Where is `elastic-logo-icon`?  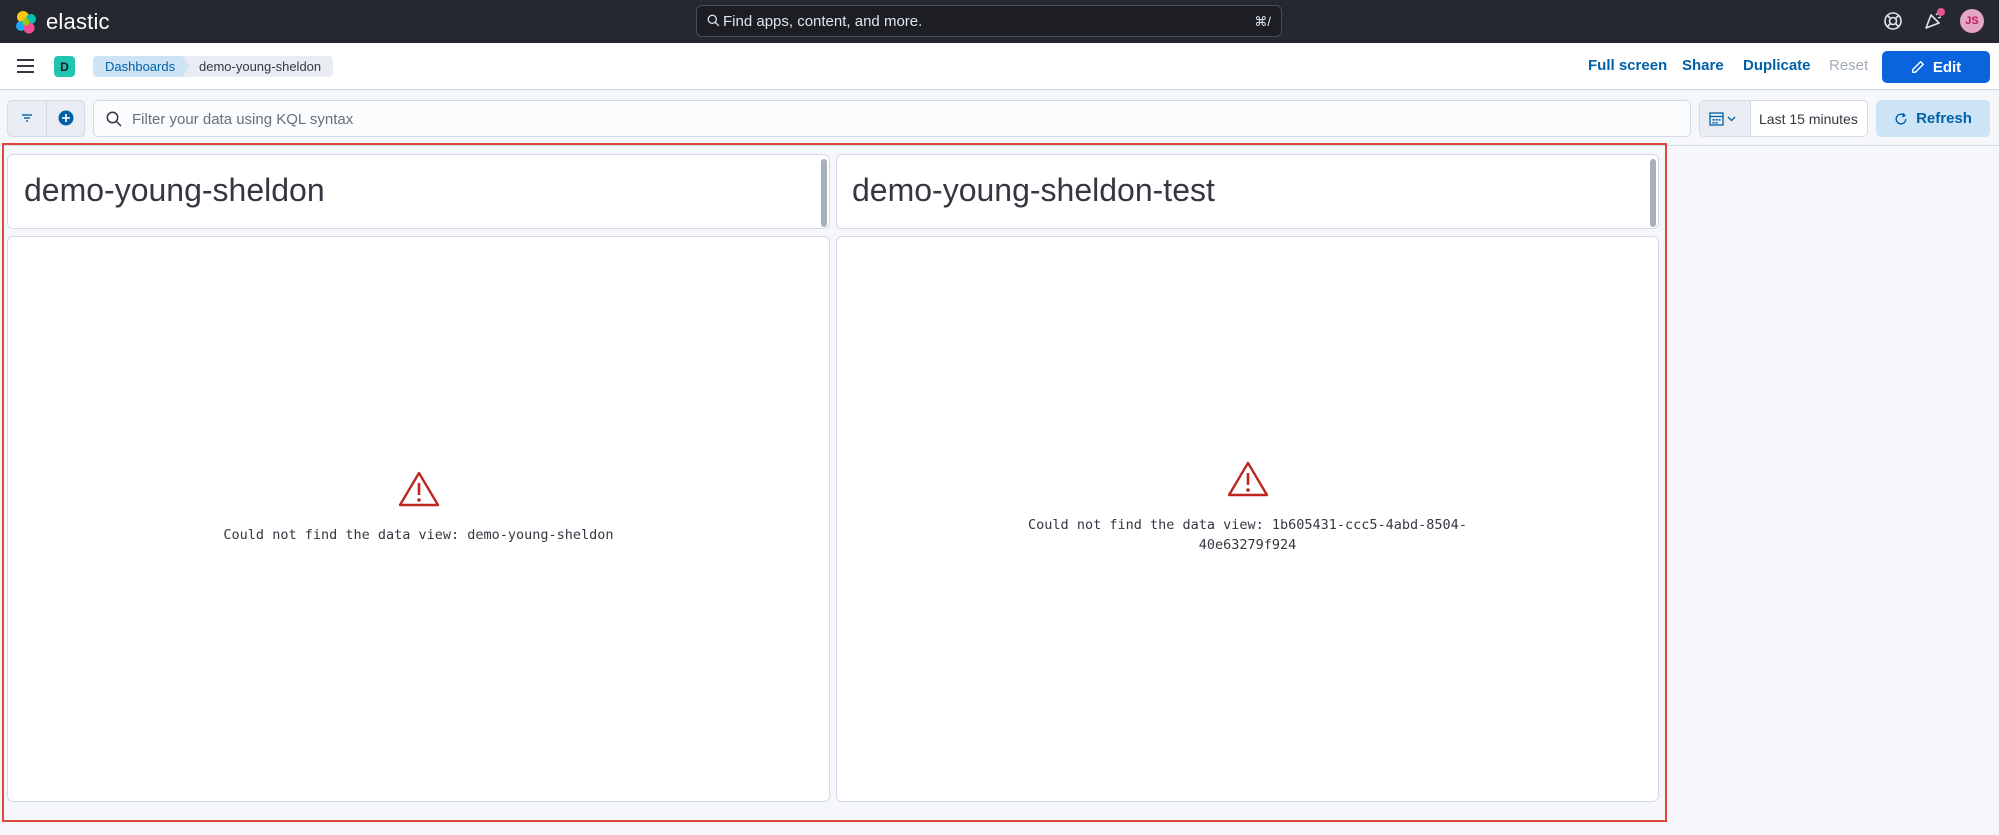 elastic-logo-icon is located at coordinates (26, 22).